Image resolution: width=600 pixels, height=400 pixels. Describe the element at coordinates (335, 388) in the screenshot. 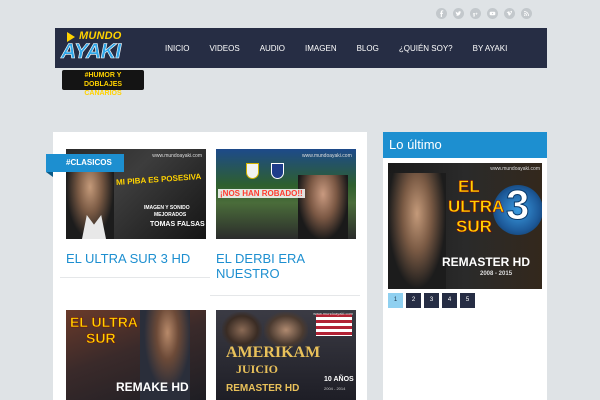

I see `thumb-text: 2004 - 2014` at that location.